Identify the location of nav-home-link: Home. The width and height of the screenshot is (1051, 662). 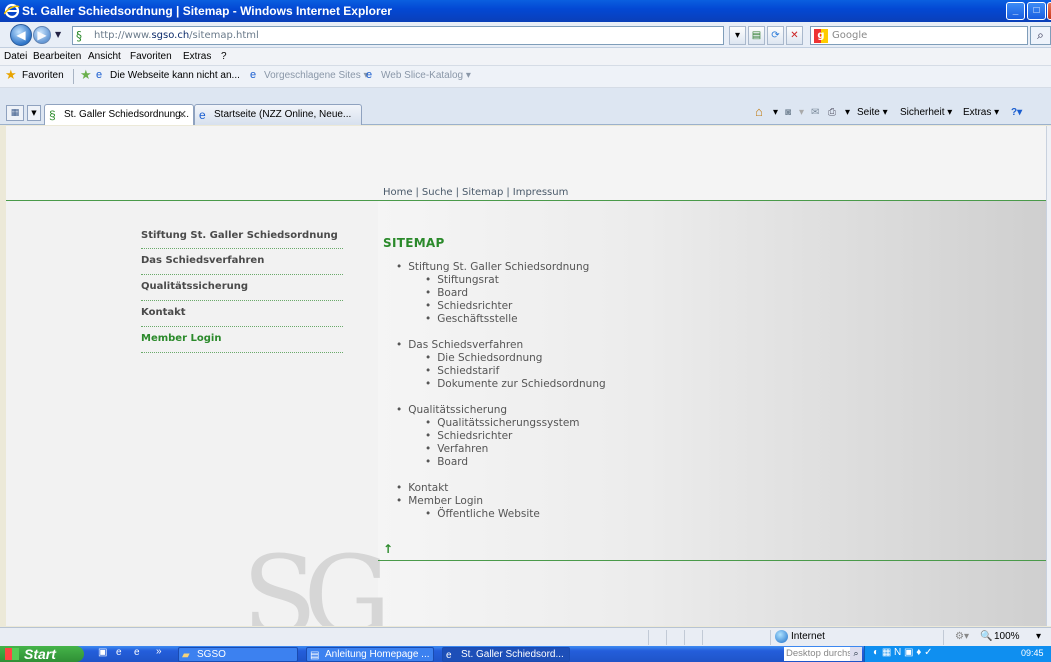
(398, 192).